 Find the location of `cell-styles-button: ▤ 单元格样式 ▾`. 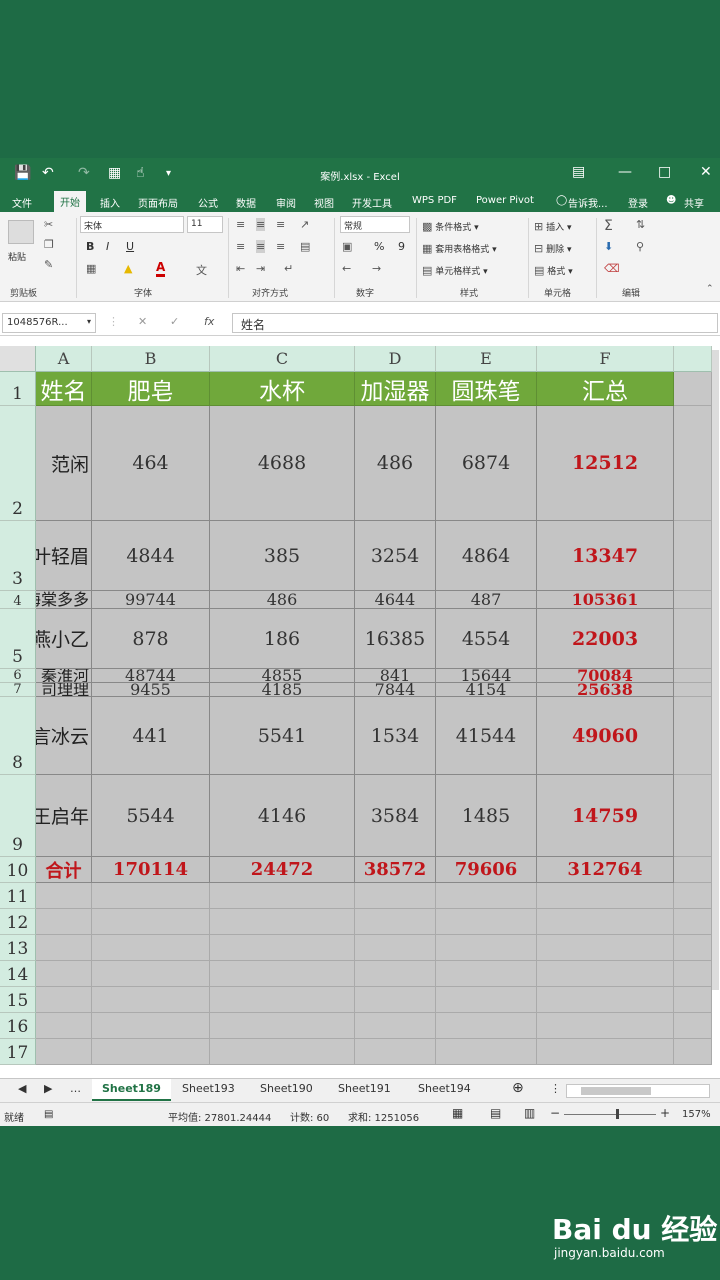

cell-styles-button: ▤ 单元格样式 ▾ is located at coordinates (455, 270).